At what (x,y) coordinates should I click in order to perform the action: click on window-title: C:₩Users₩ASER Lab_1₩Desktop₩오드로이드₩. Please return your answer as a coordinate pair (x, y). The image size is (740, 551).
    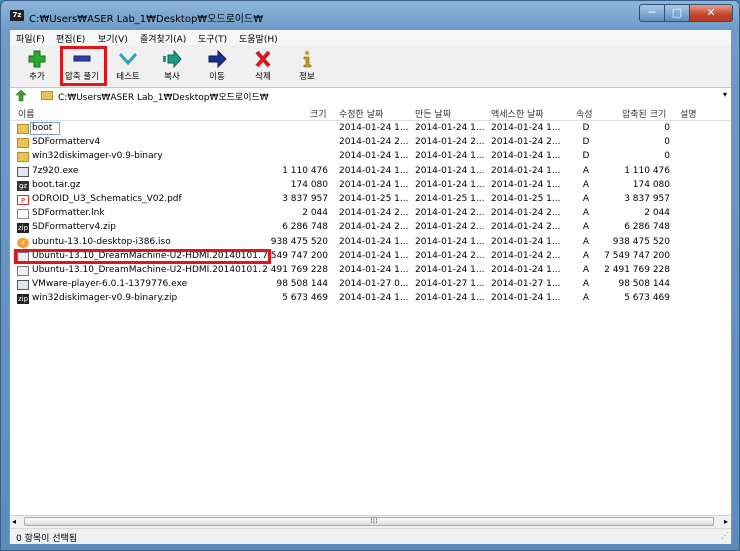
    Looking at the image, I should click on (146, 19).